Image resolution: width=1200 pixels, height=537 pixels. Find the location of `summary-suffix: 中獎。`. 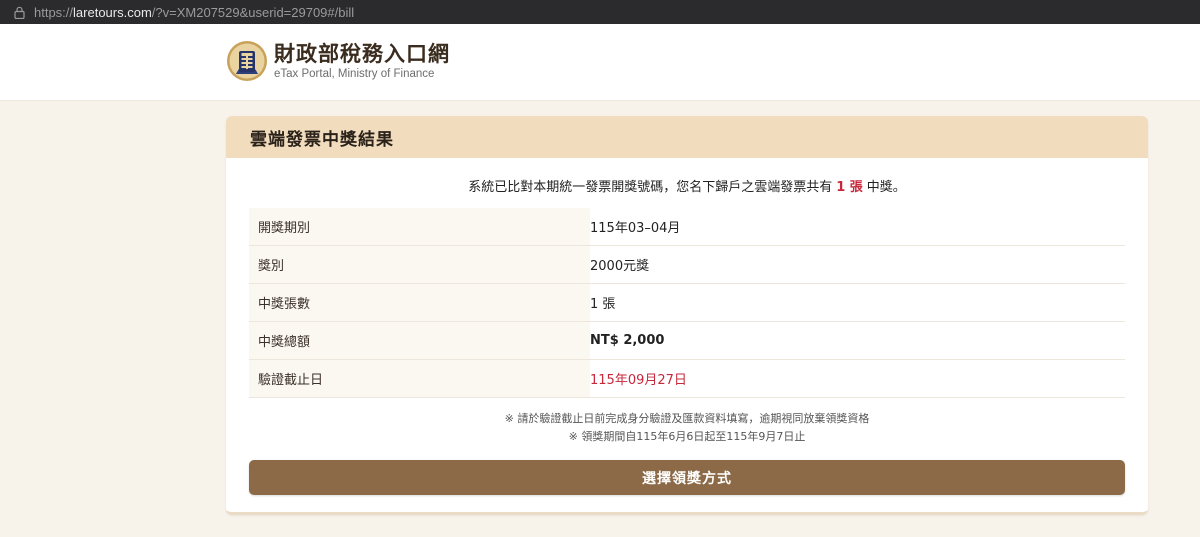

summary-suffix: 中獎。 is located at coordinates (886, 187).